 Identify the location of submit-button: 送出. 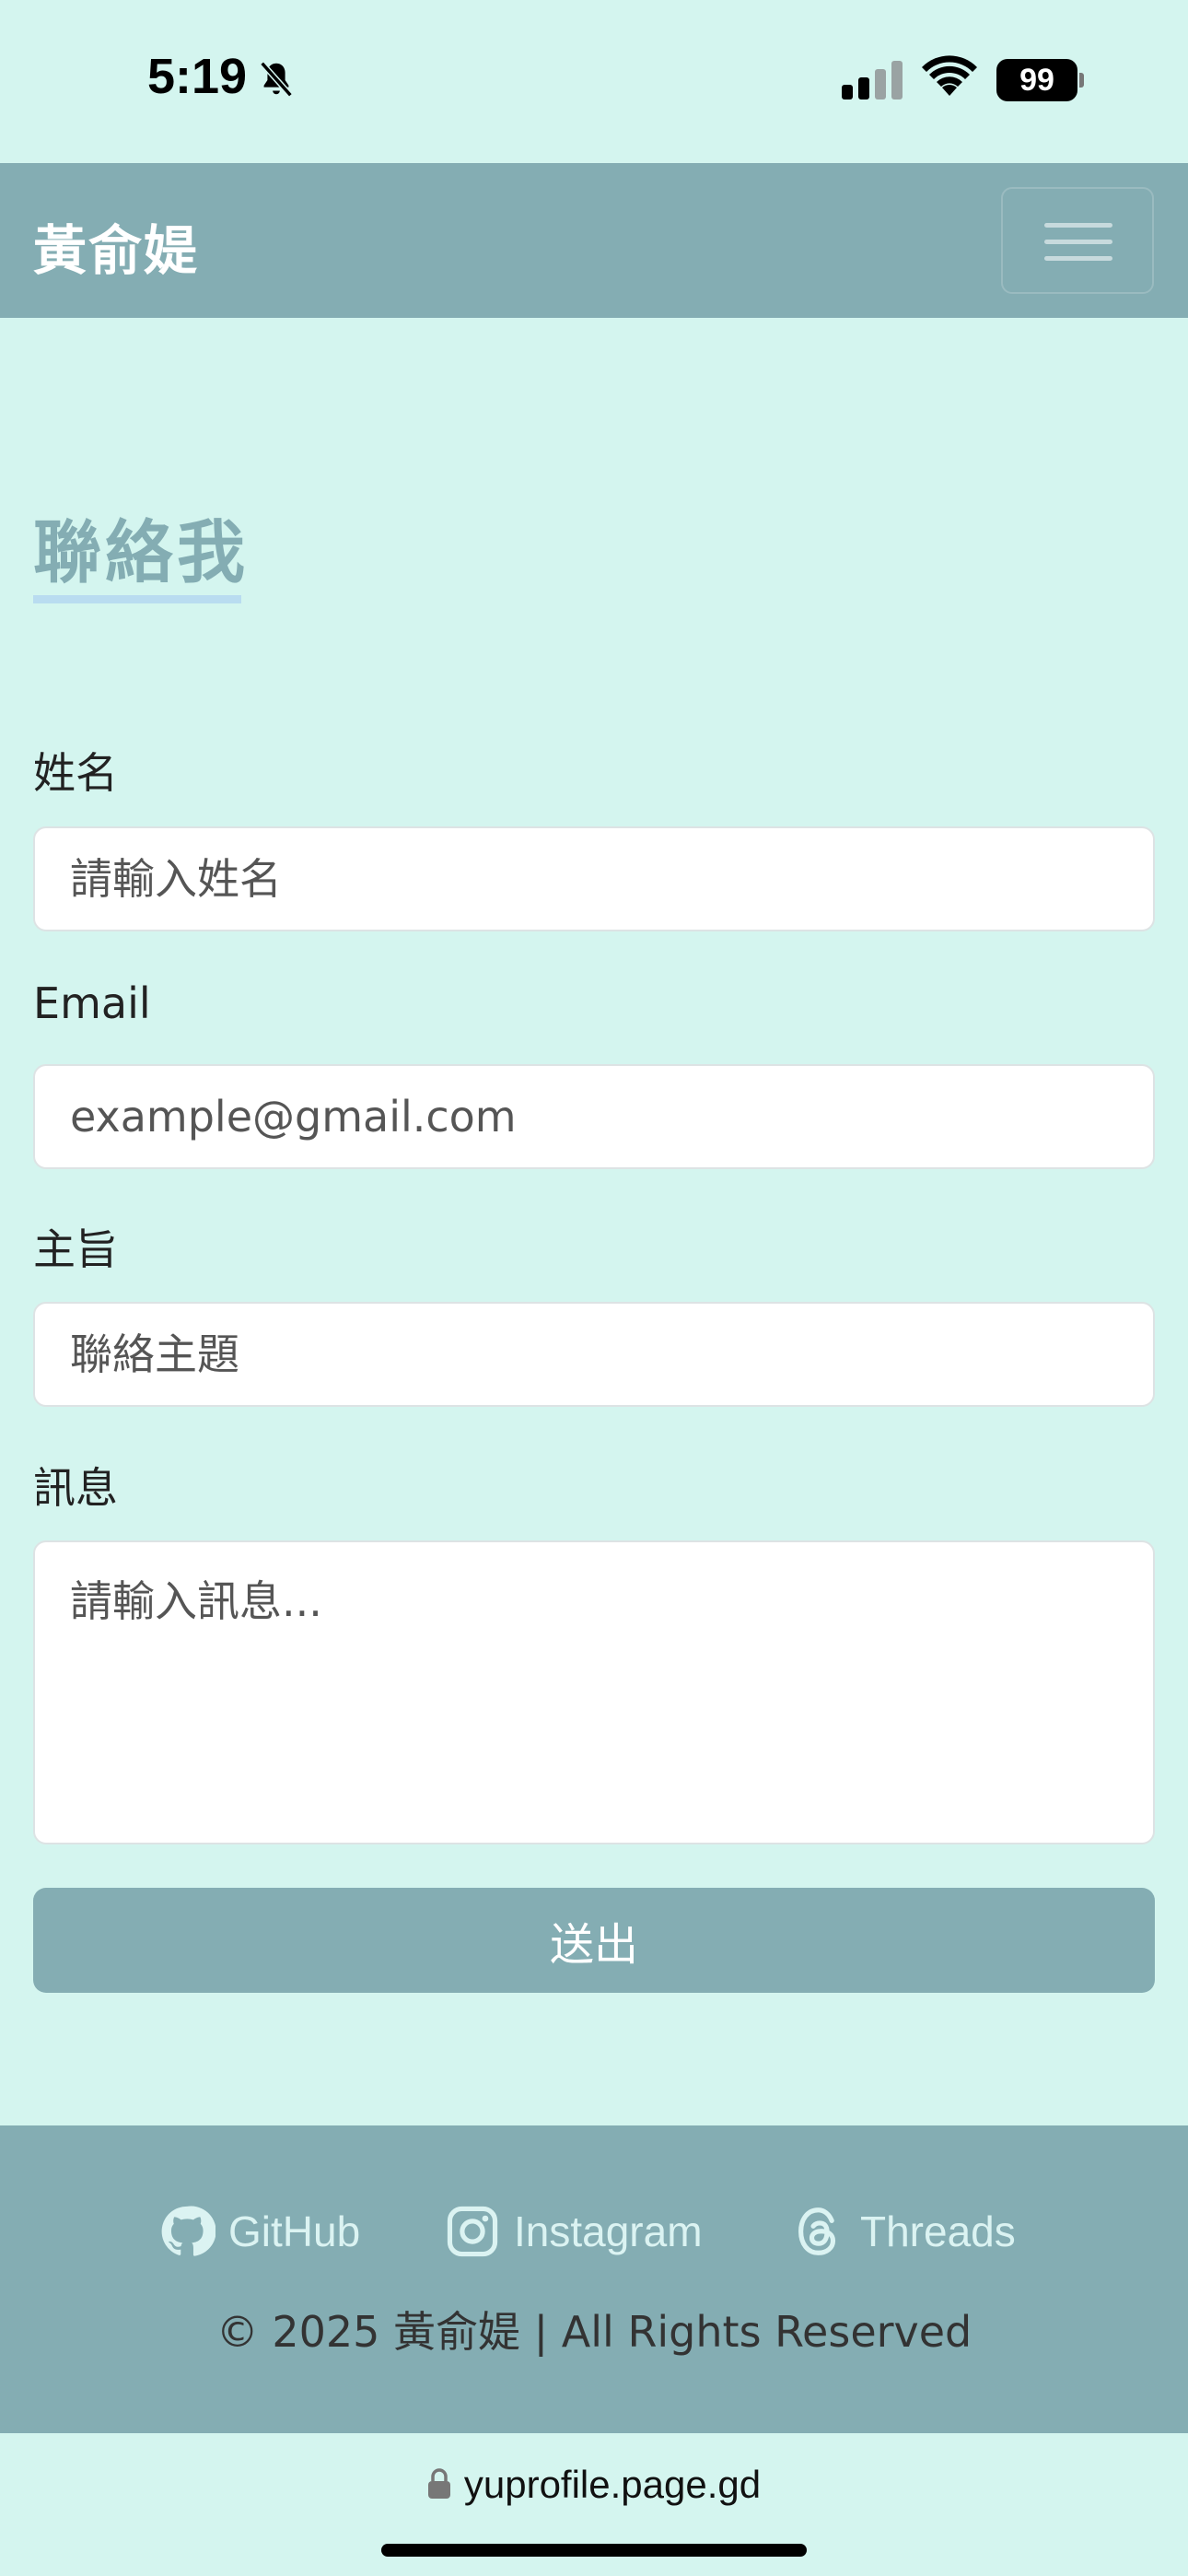
(594, 1941).